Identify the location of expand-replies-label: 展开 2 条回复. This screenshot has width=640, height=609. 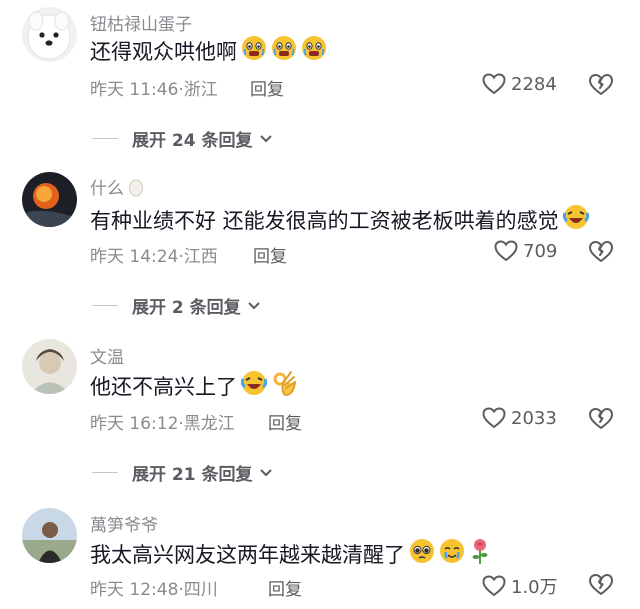
(186, 308).